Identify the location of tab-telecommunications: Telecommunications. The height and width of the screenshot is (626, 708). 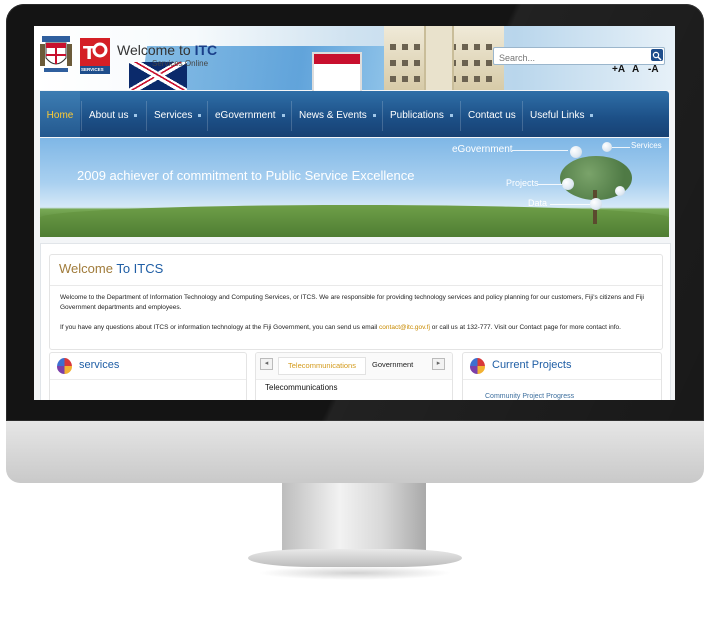
(322, 366).